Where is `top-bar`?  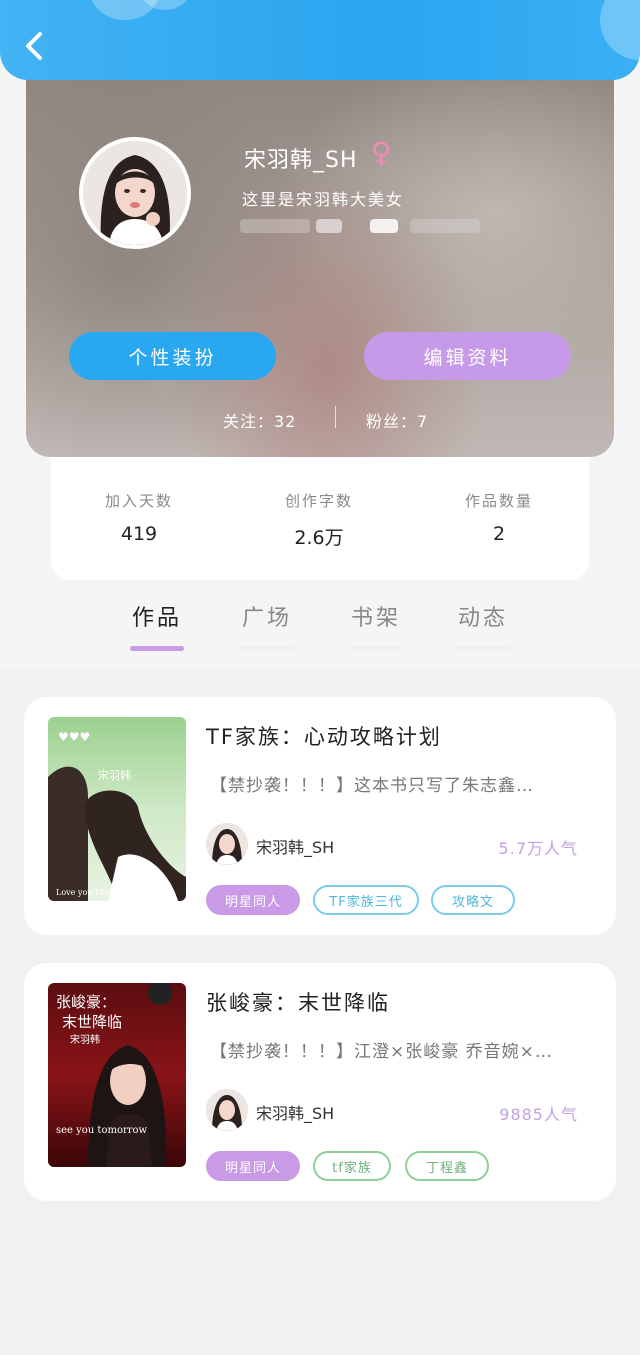
top-bar is located at coordinates (320, 40).